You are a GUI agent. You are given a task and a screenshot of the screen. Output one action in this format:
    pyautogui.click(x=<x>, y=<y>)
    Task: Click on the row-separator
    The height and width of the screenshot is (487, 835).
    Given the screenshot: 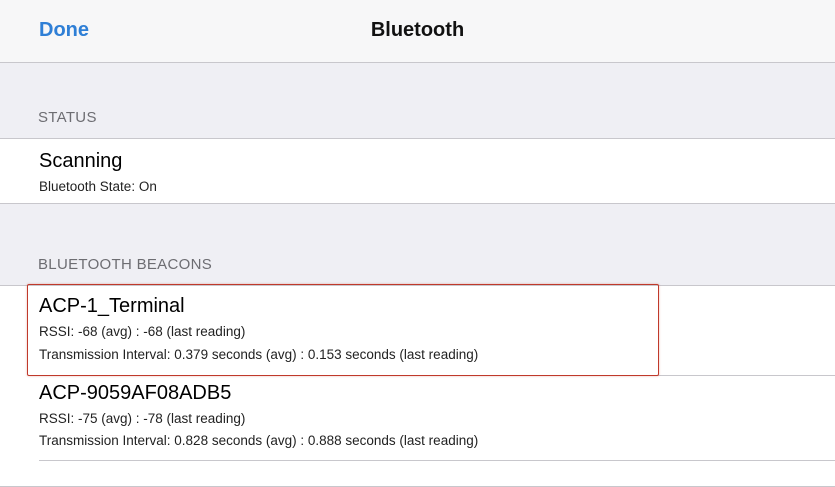 What is the action you would take?
    pyautogui.click(x=437, y=460)
    